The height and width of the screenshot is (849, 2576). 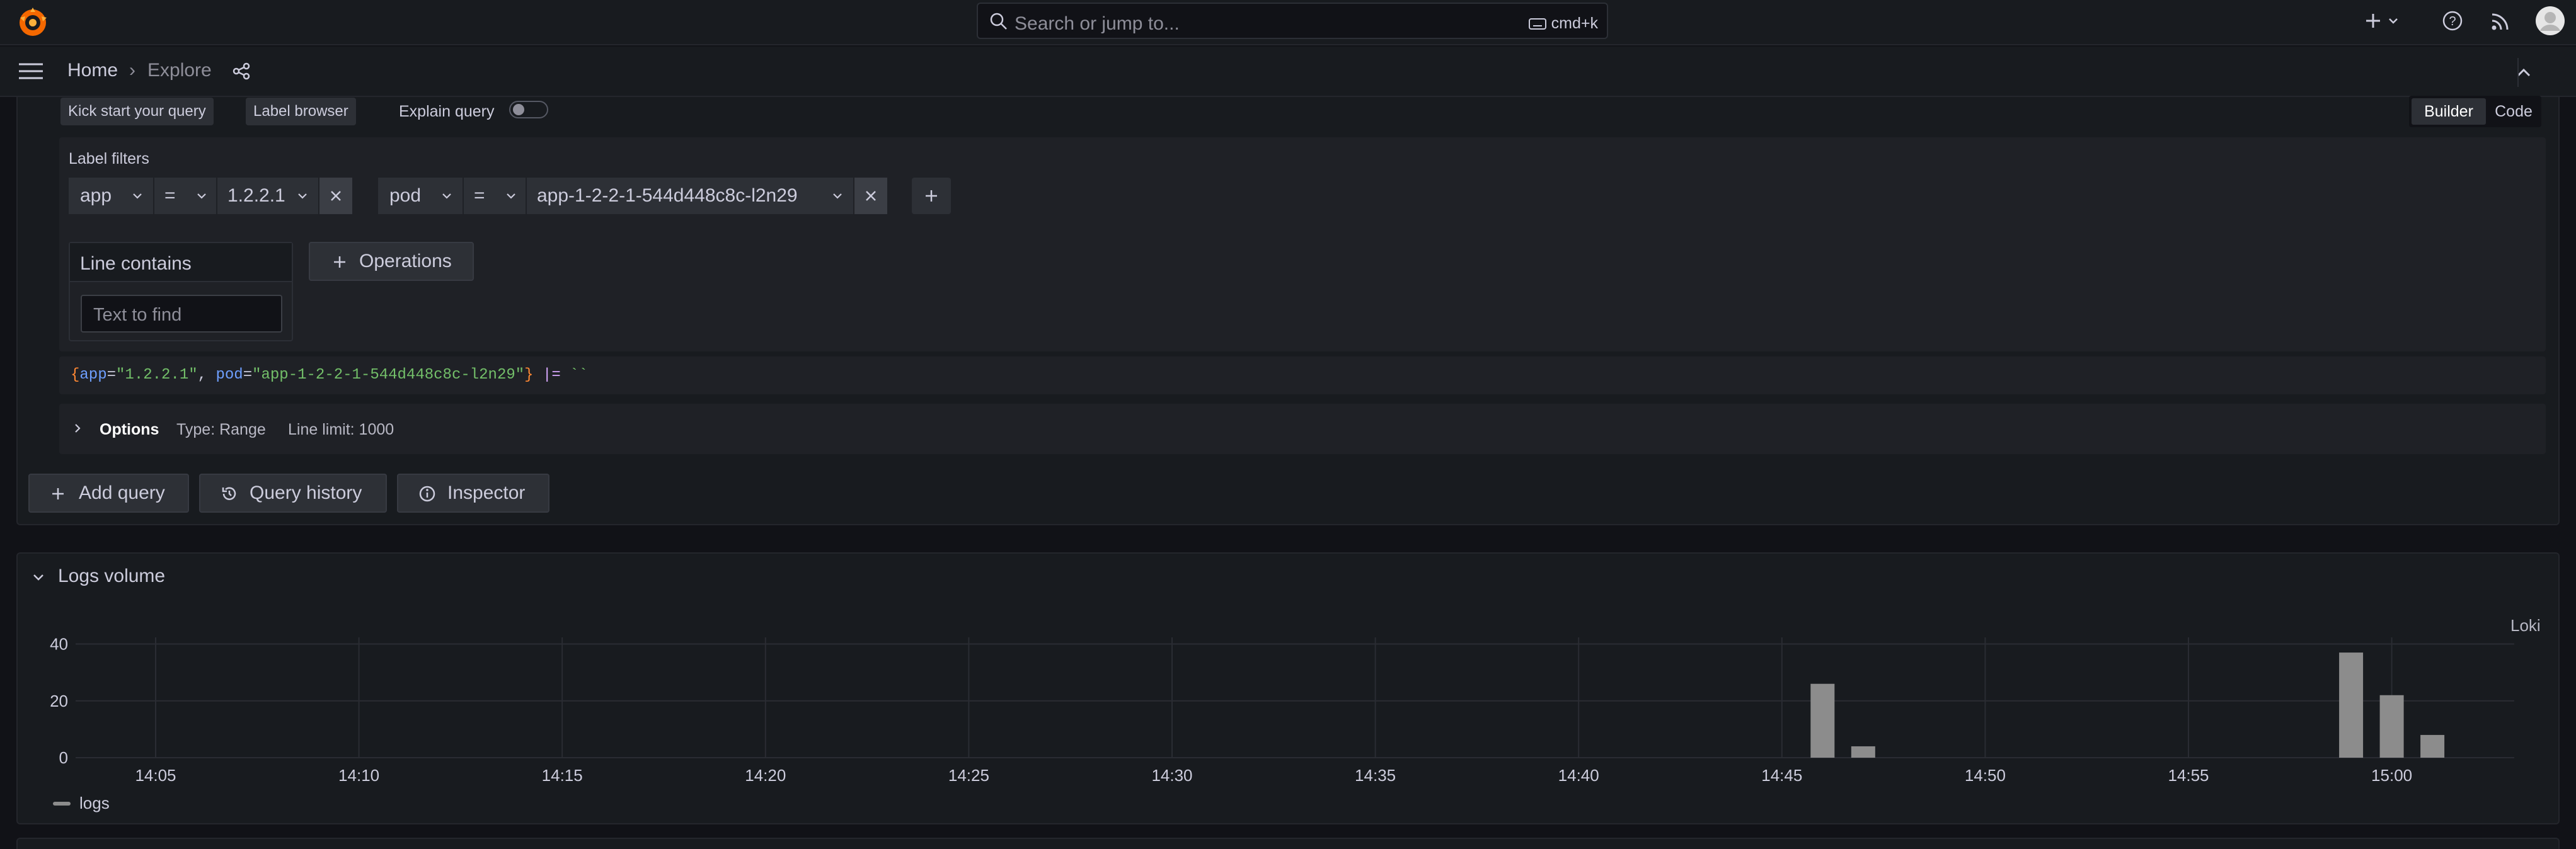 What do you see at coordinates (2127, 705) in the screenshot?
I see `chart-bars` at bounding box center [2127, 705].